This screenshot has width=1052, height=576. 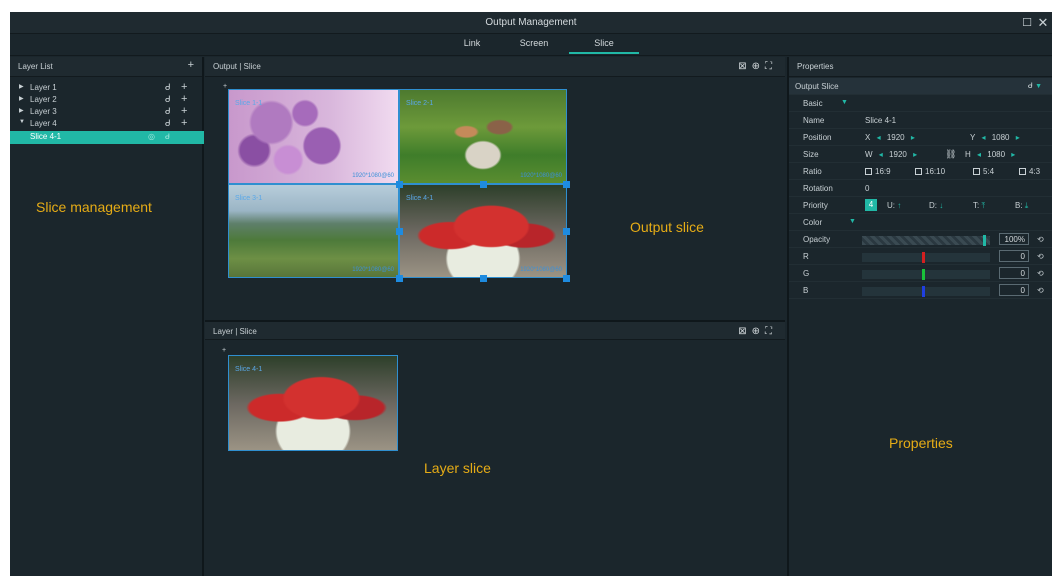 What do you see at coordinates (107, 111) in the screenshot?
I see `layer-item: ▶ Layer 3 ᑯ +` at bounding box center [107, 111].